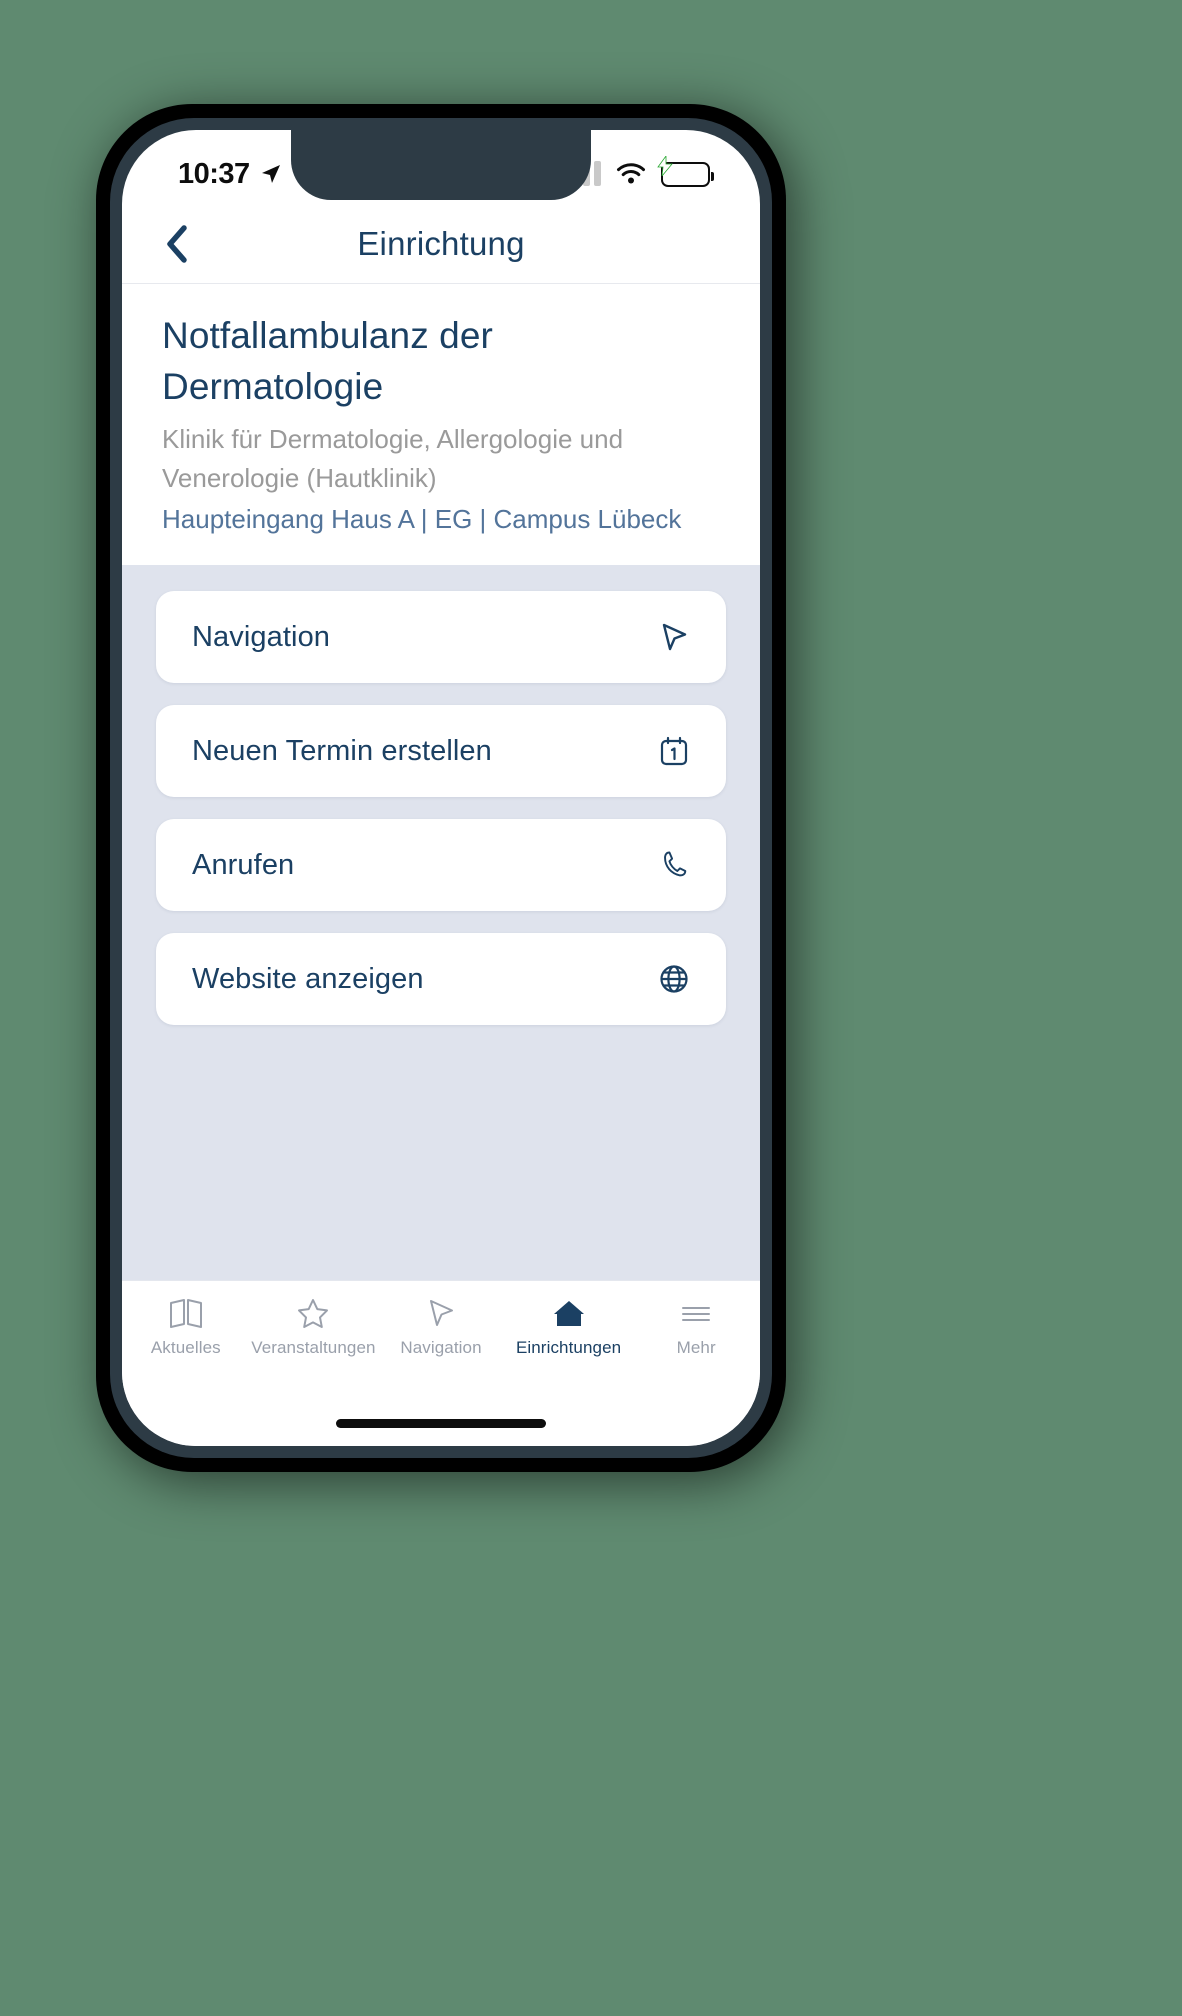  I want to click on tab-mehr: Mehr, so click(696, 1326).